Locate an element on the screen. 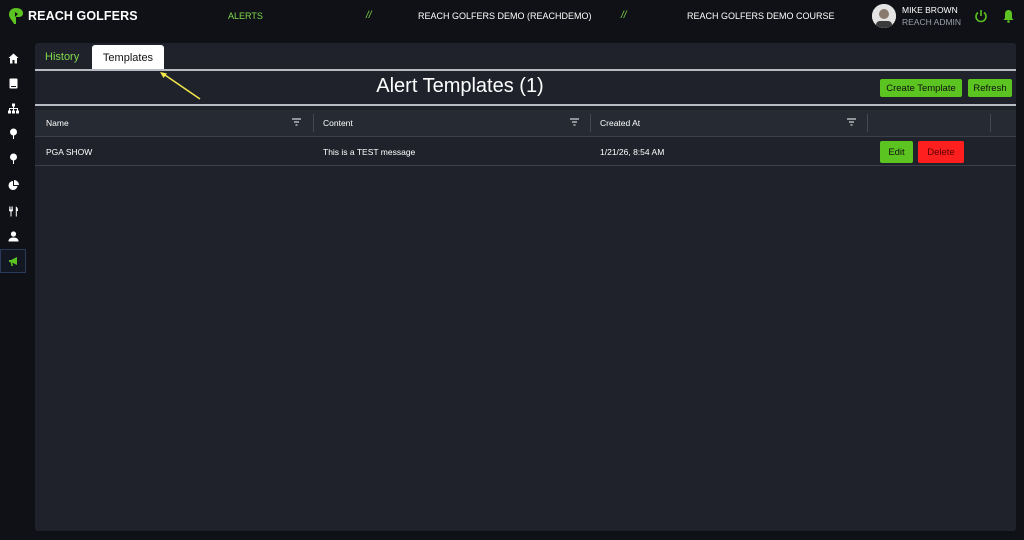 Image resolution: width=1024 pixels, height=540 pixels. brand-name: REACH GOLFERS is located at coordinates (83, 16).